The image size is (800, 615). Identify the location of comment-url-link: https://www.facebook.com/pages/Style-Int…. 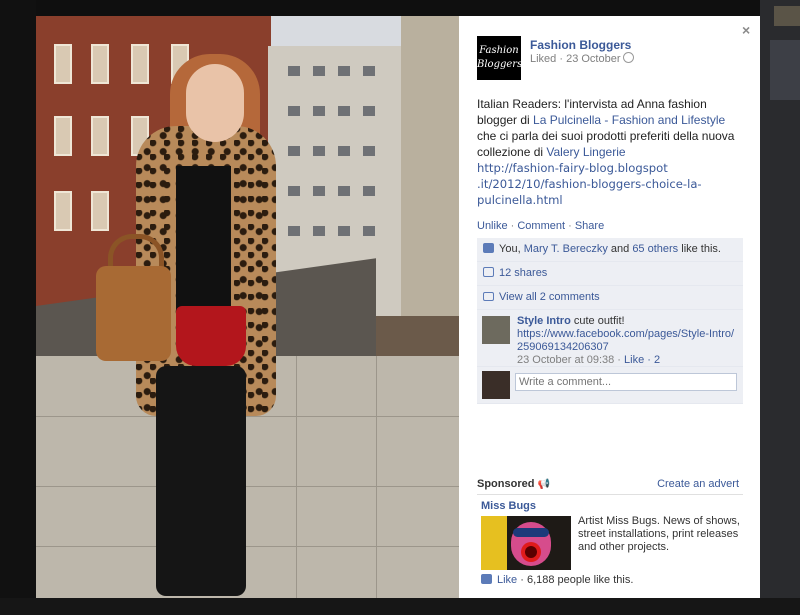
(625, 340).